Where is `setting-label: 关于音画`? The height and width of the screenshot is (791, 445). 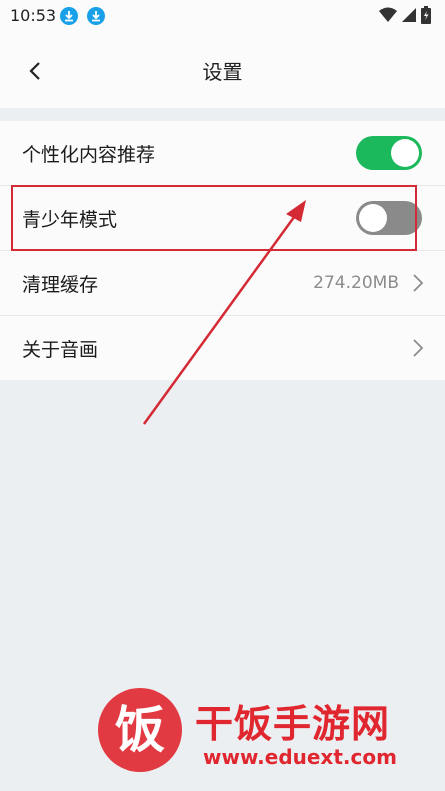
setting-label: 关于音画 is located at coordinates (60, 349).